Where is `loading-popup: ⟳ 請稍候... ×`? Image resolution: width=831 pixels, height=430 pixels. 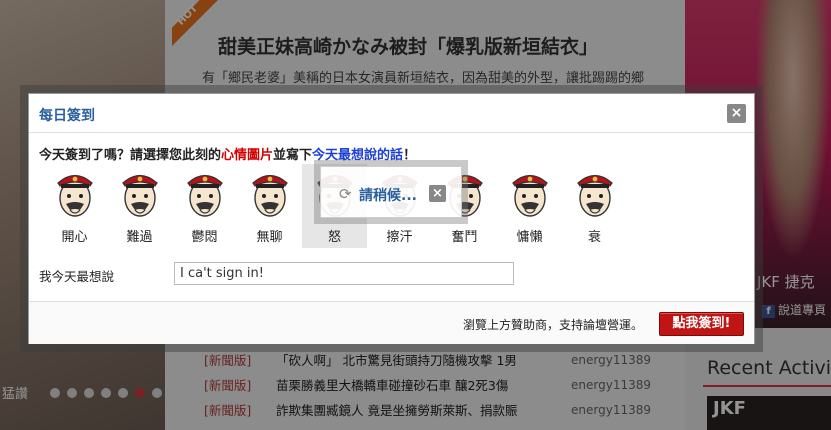
loading-popup: ⟳ 請稍候... × is located at coordinates (391, 192).